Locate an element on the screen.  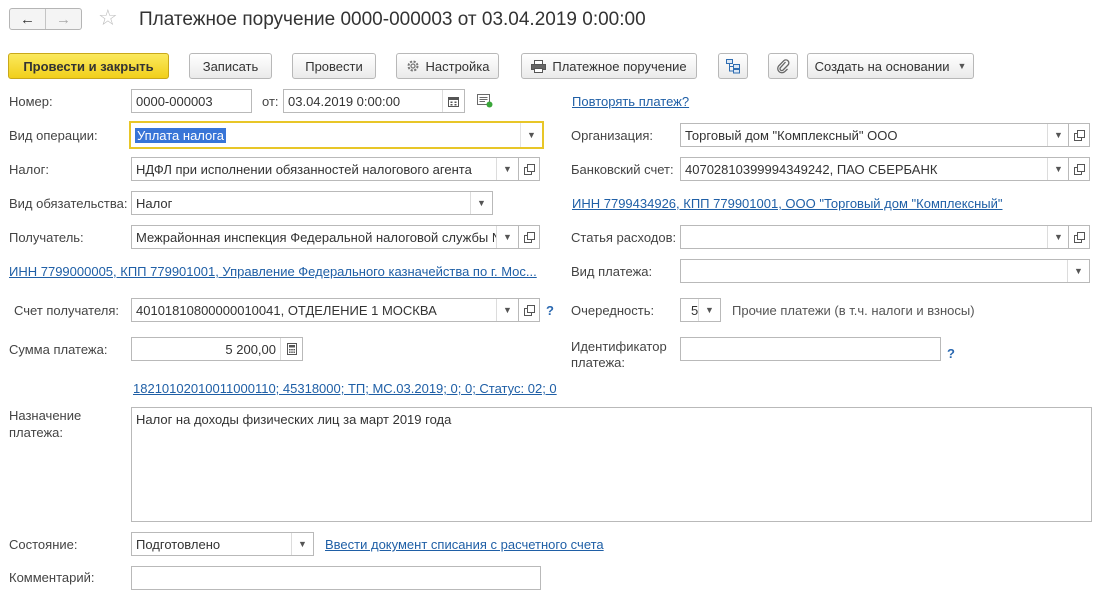
history-list-icon is located at coordinates (485, 102).